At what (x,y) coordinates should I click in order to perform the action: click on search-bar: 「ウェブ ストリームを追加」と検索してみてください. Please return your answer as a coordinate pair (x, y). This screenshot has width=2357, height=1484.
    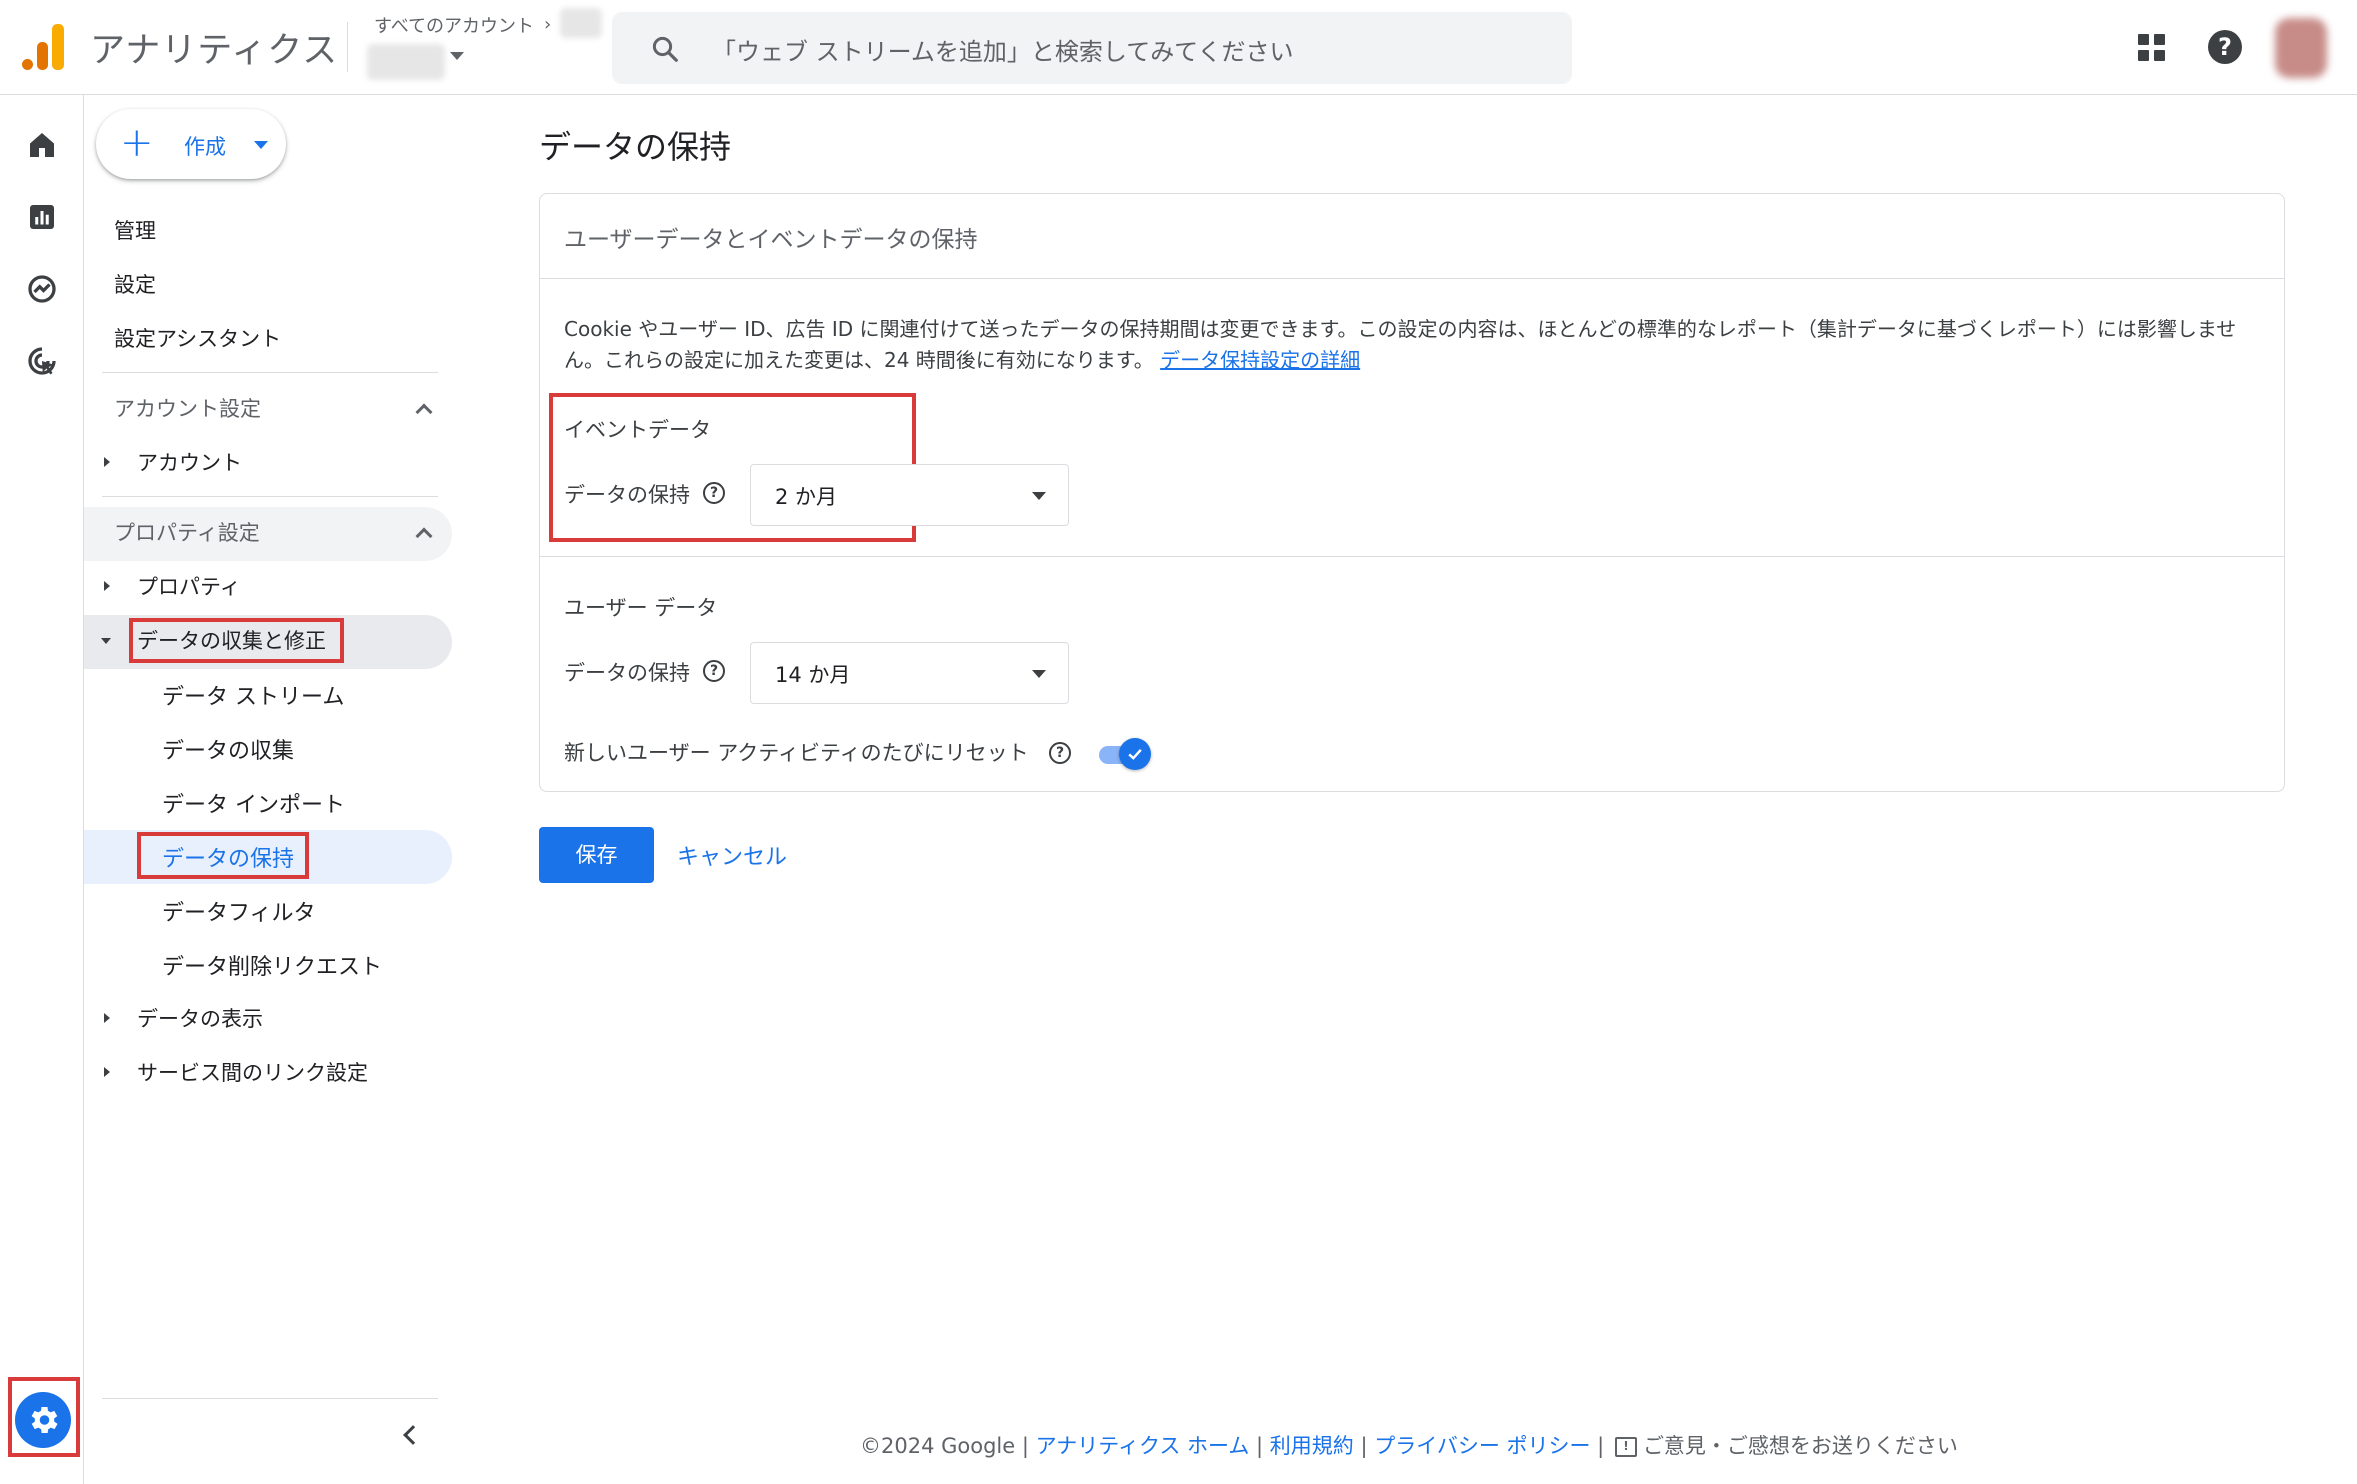
    Looking at the image, I should click on (1092, 48).